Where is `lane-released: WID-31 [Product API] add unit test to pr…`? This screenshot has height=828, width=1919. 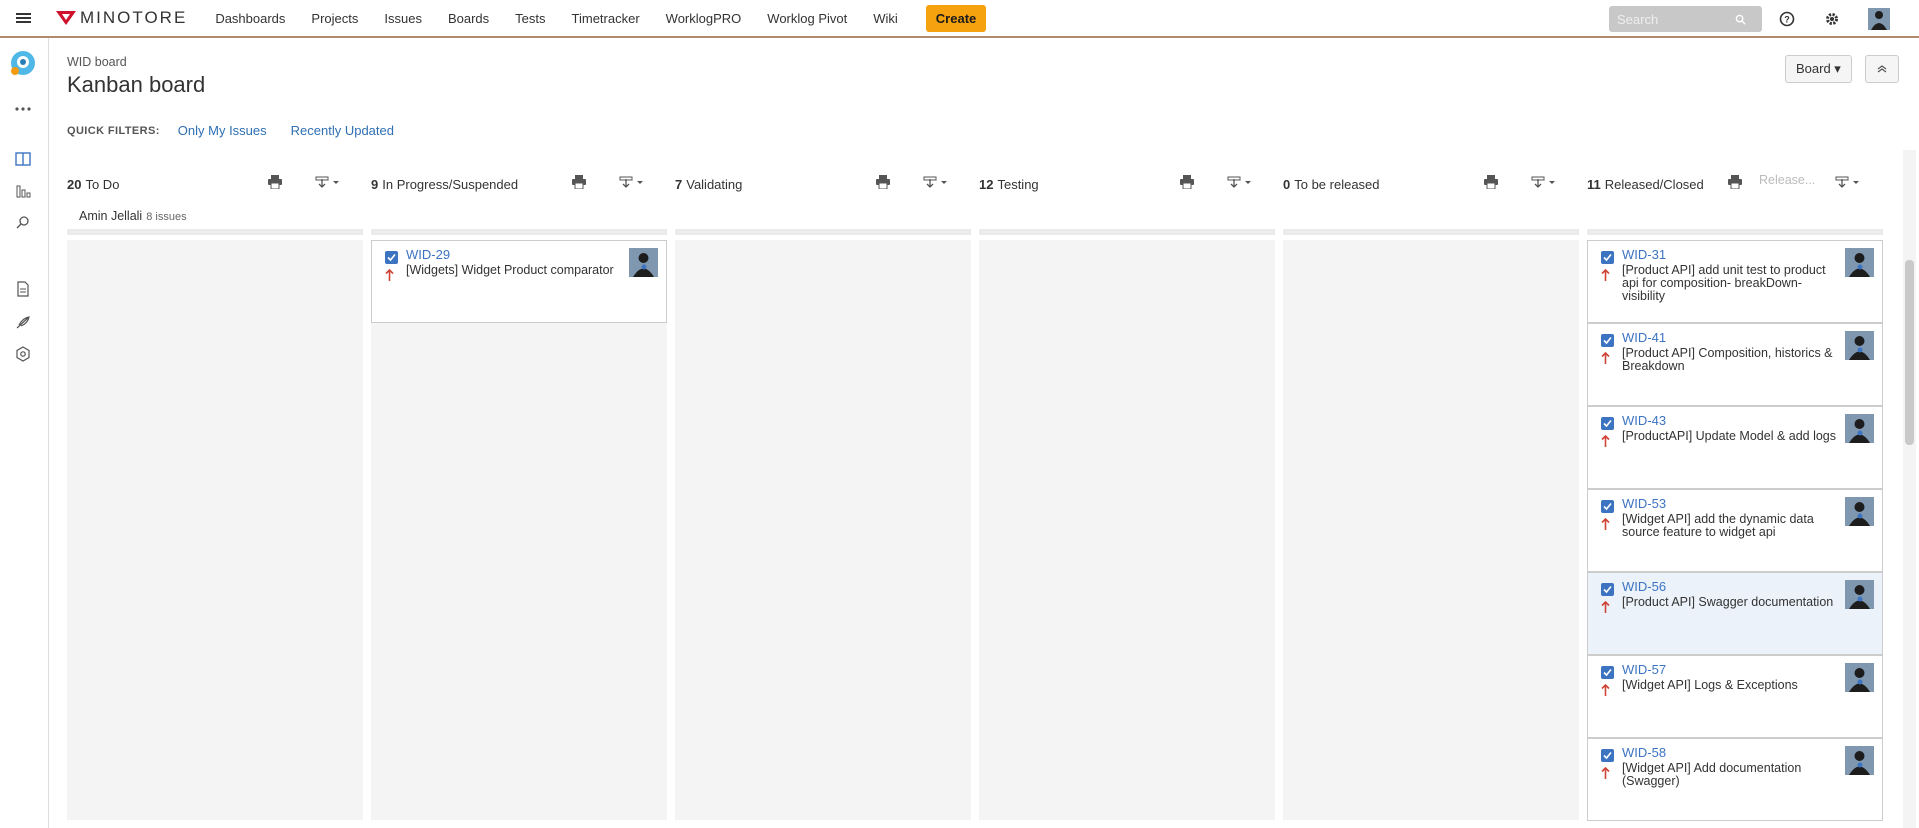 lane-released: WID-31 [Product API] add unit test to pr… is located at coordinates (1735, 530).